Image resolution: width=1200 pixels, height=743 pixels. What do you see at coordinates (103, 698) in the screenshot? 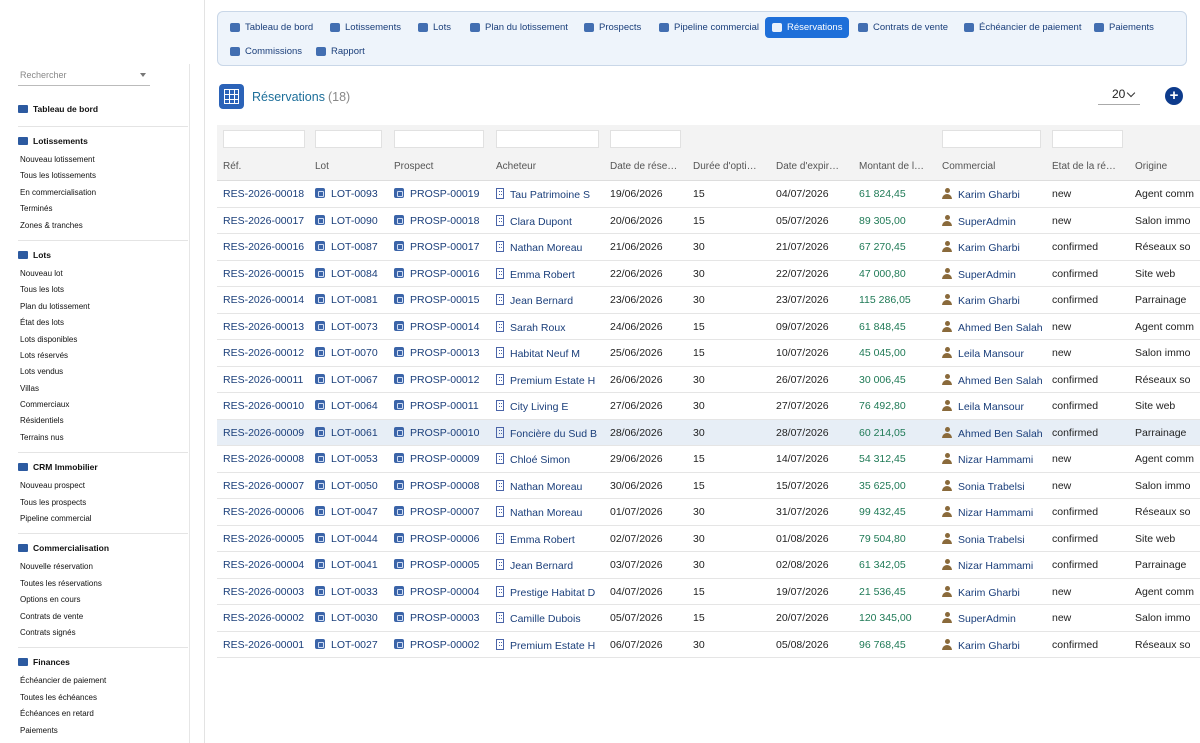
I see `sidebar-item: Toutes les échéances` at bounding box center [103, 698].